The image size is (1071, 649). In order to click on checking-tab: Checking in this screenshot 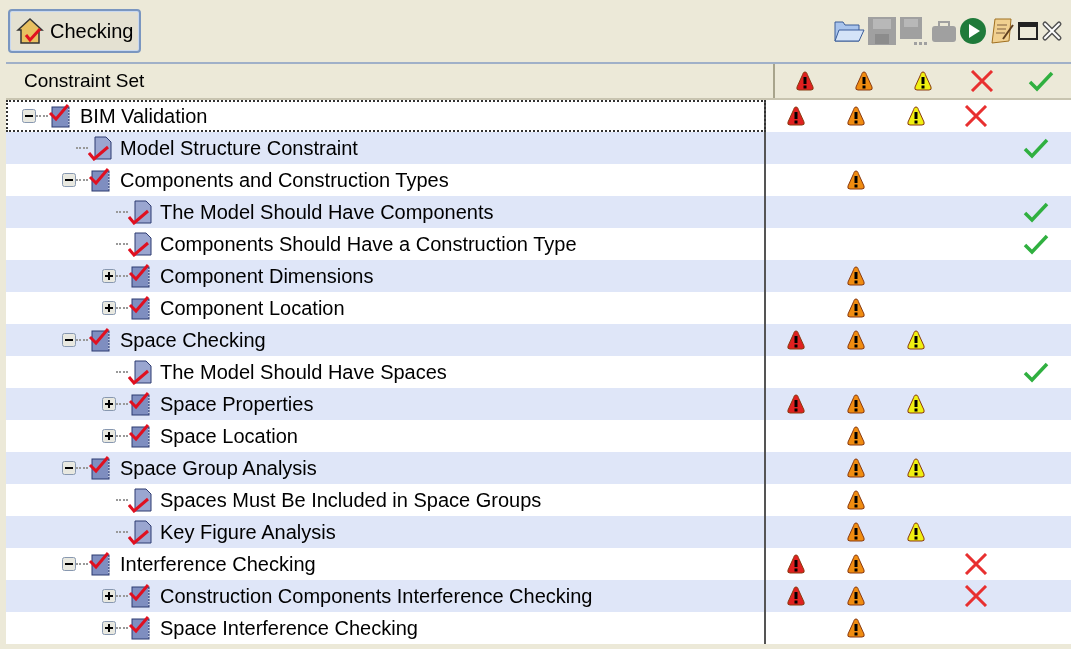, I will do `click(75, 31)`.